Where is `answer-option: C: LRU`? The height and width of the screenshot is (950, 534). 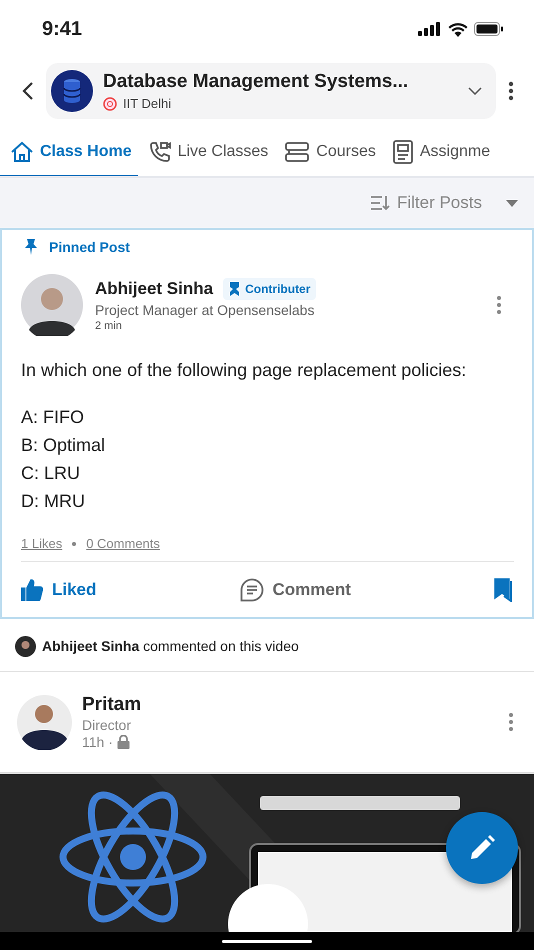
answer-option: C: LRU is located at coordinates (267, 473).